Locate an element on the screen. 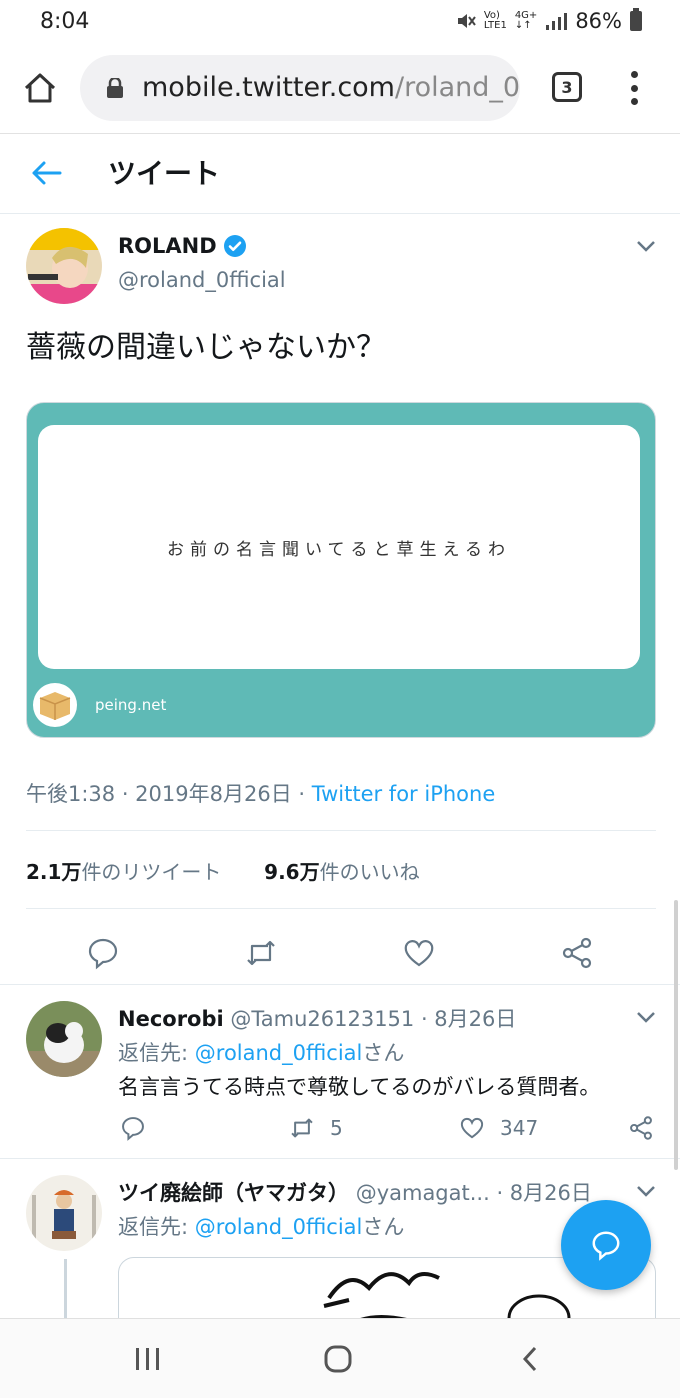  author-handle: @roland_0fficial is located at coordinates (202, 280).